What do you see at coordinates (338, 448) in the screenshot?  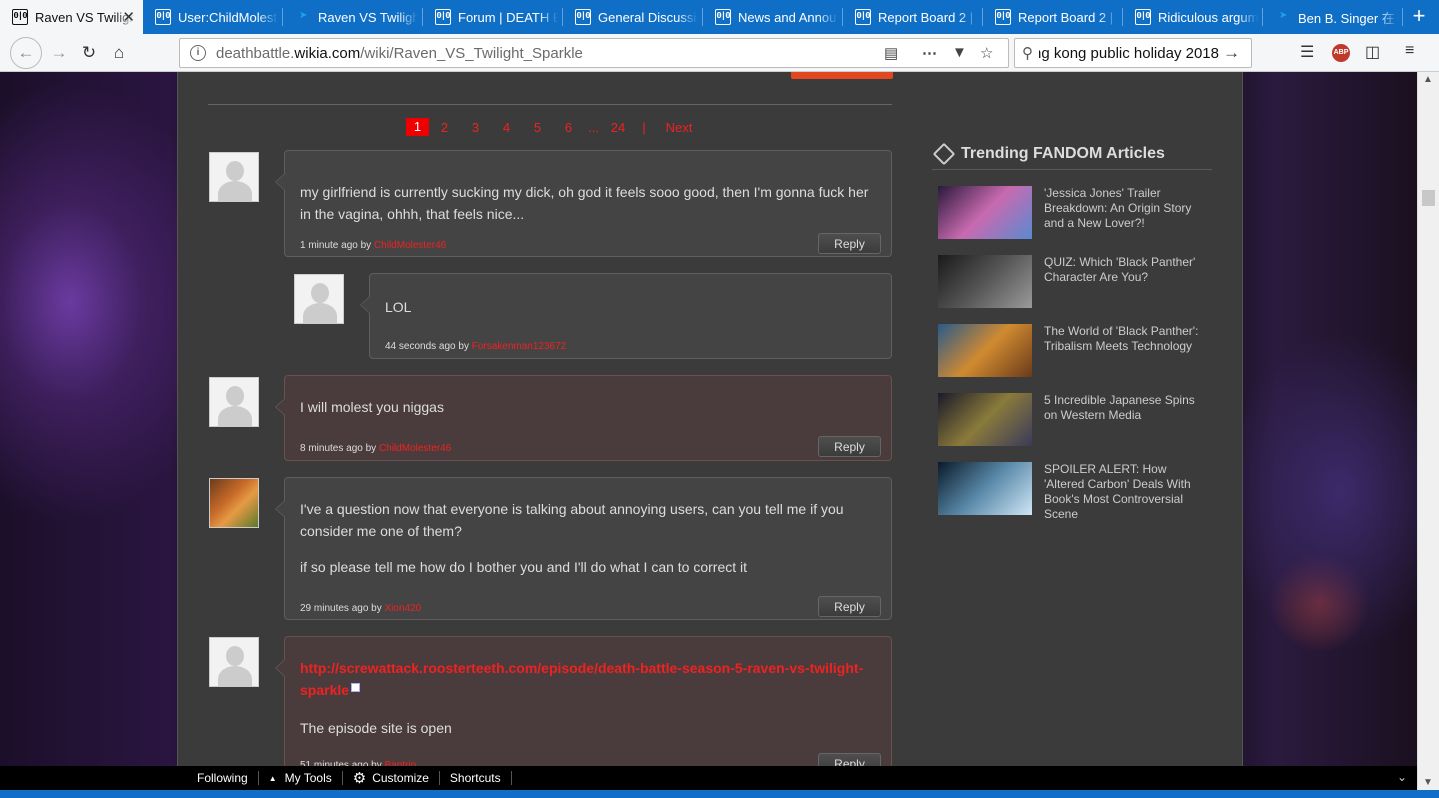 I see `comment-time: 8 minutes ago by` at bounding box center [338, 448].